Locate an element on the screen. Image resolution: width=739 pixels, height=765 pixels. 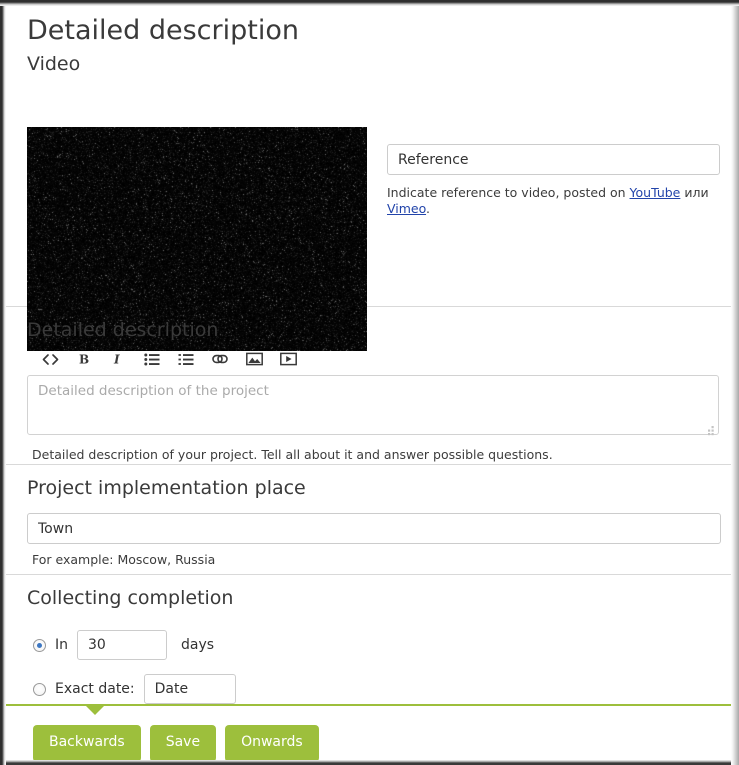
detailed-description-title: Detailed description is located at coordinates (123, 330).